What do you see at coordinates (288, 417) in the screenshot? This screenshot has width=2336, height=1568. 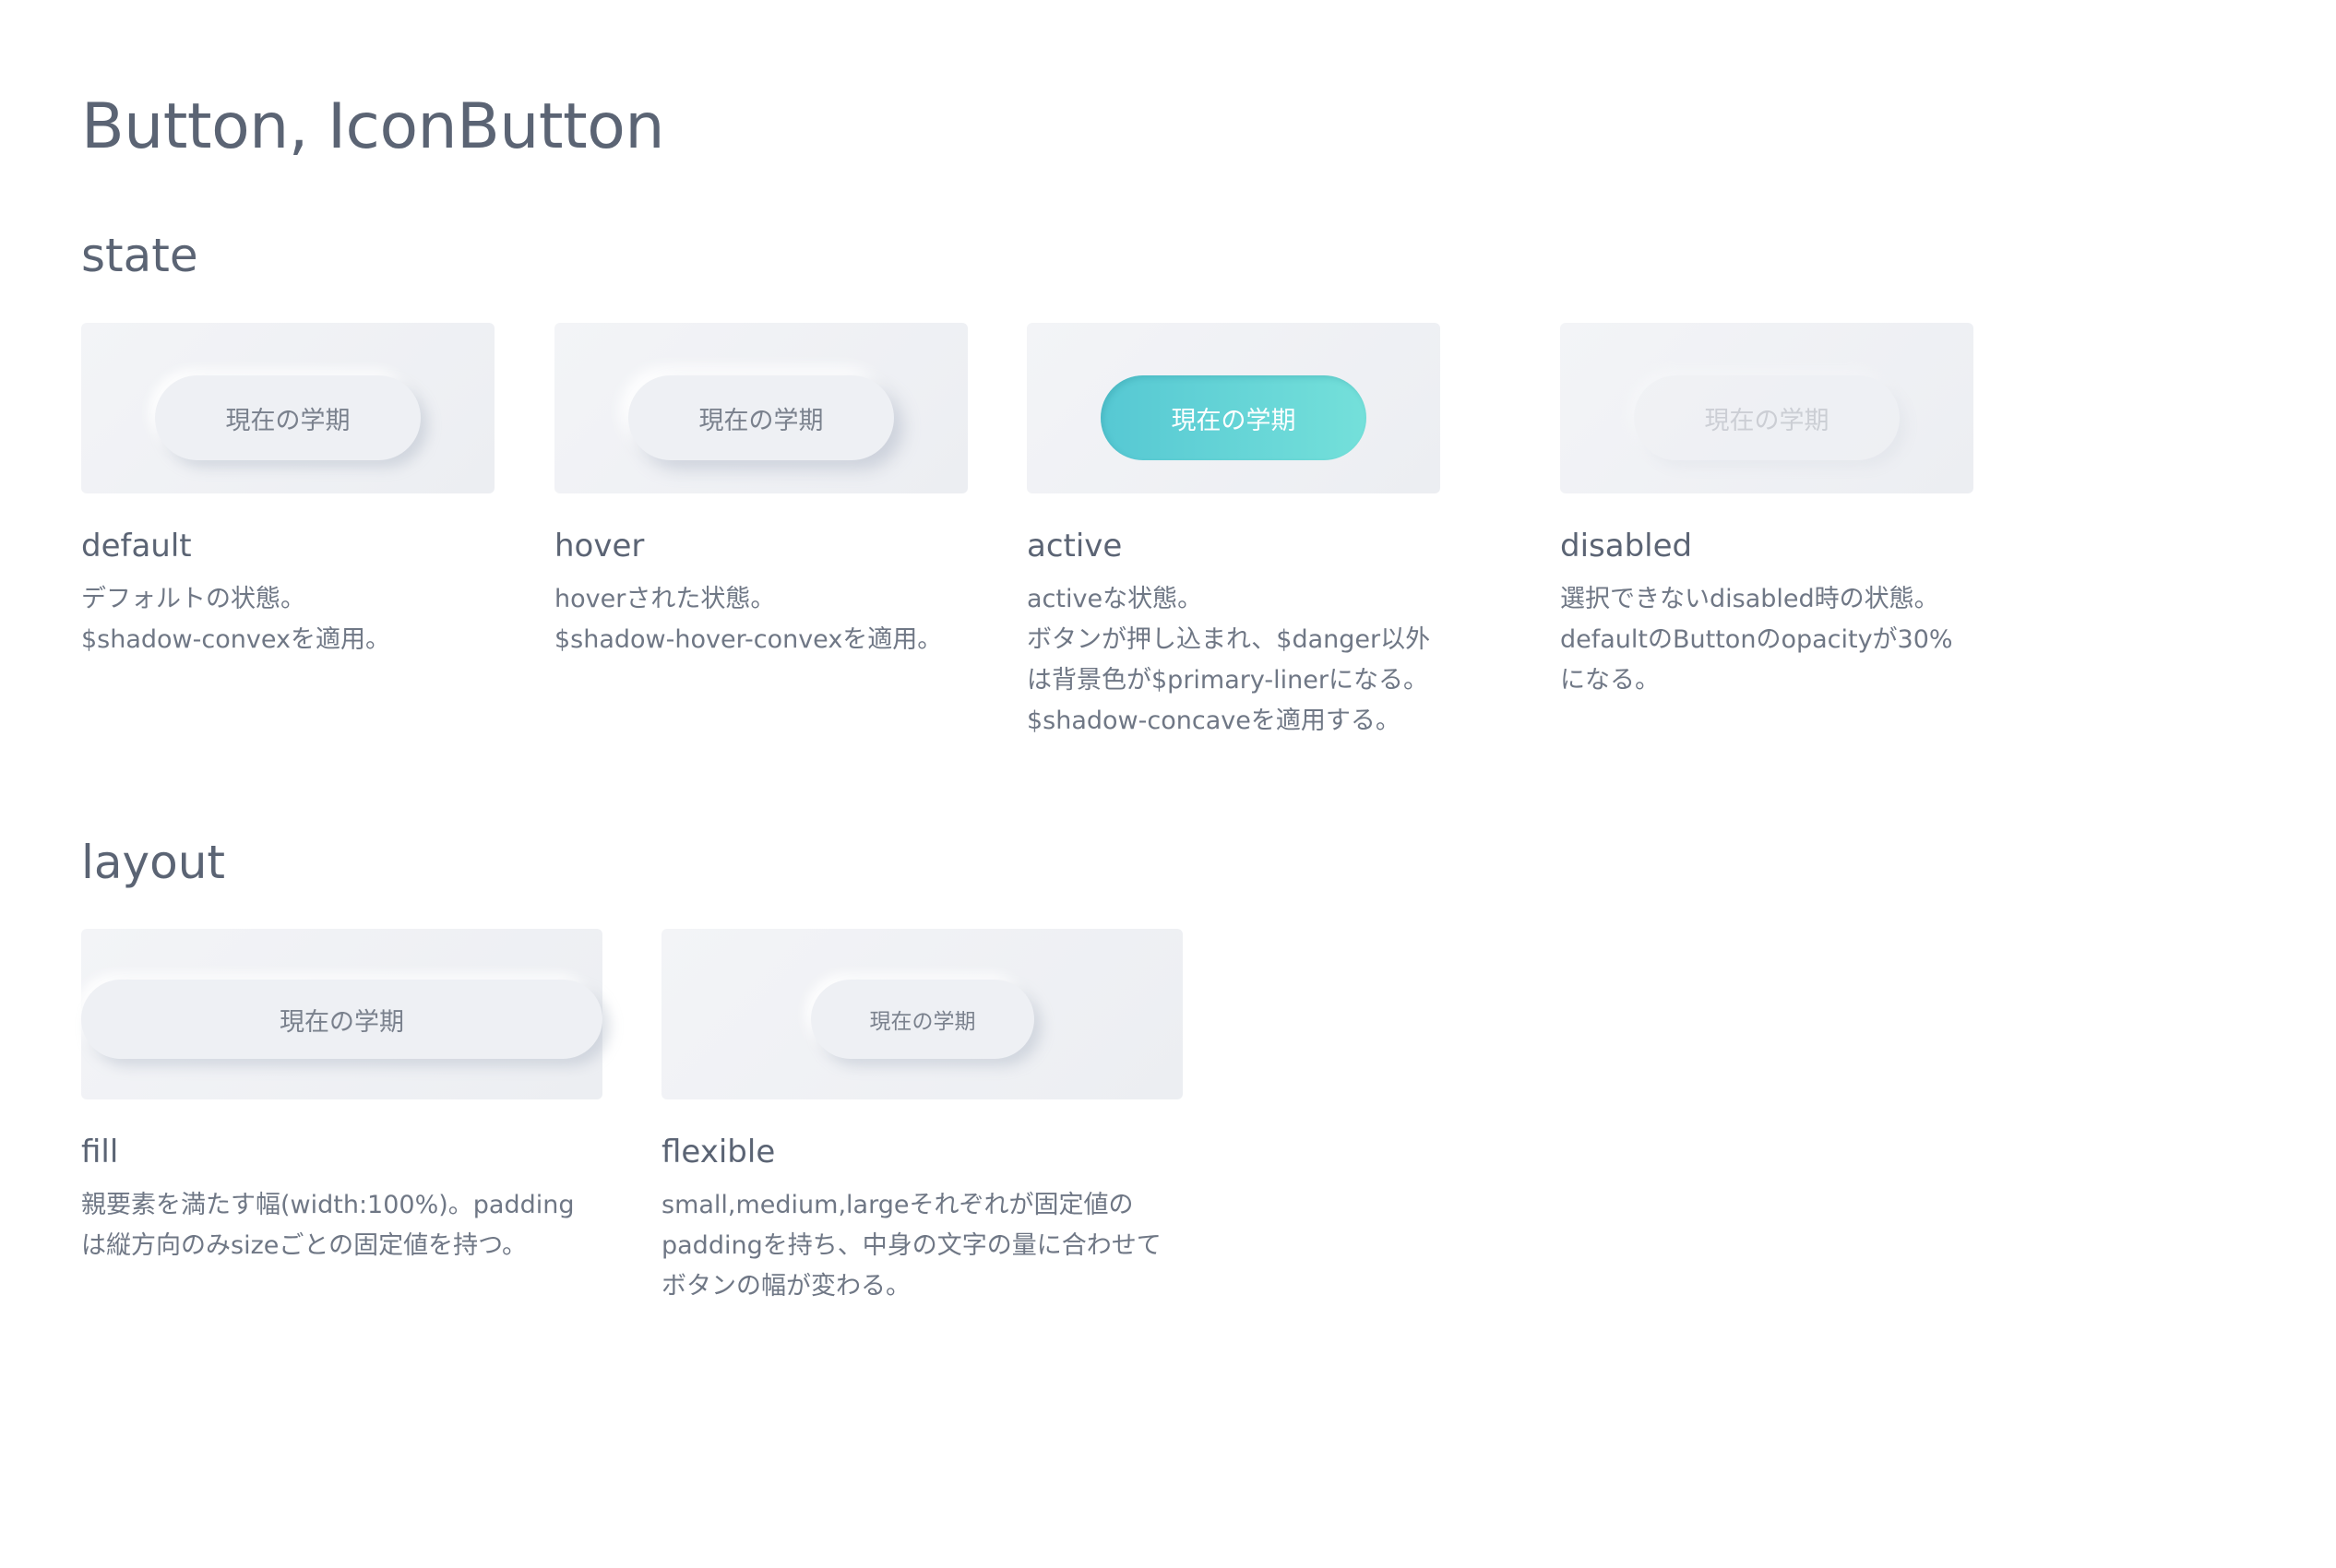 I see `default-state-button: 現在の学期` at bounding box center [288, 417].